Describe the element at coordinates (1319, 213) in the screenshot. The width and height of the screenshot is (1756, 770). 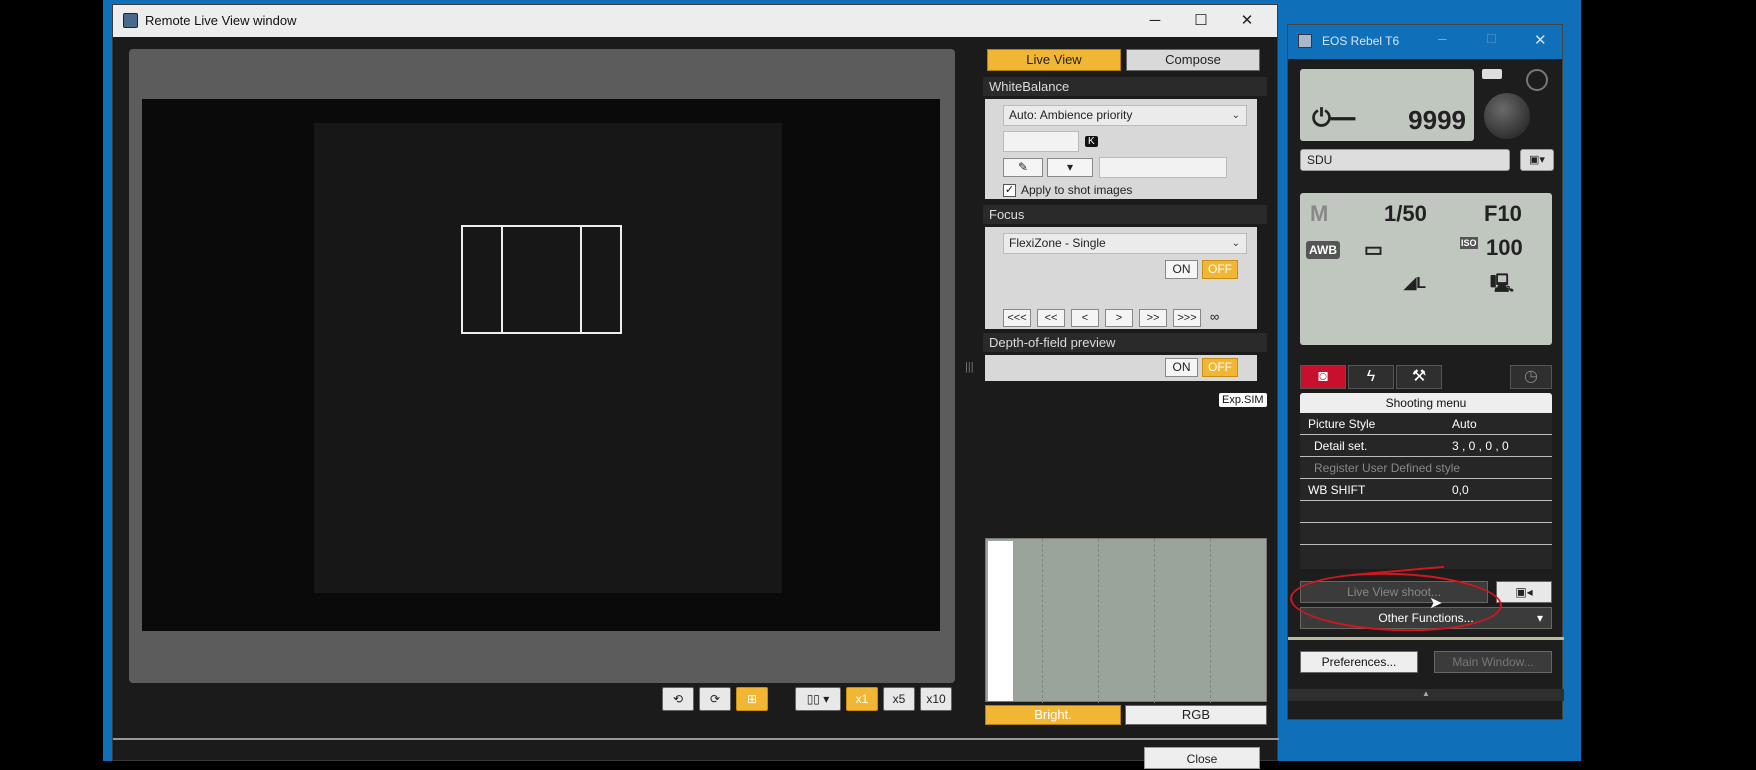
I see `shooting-mode: M` at that location.